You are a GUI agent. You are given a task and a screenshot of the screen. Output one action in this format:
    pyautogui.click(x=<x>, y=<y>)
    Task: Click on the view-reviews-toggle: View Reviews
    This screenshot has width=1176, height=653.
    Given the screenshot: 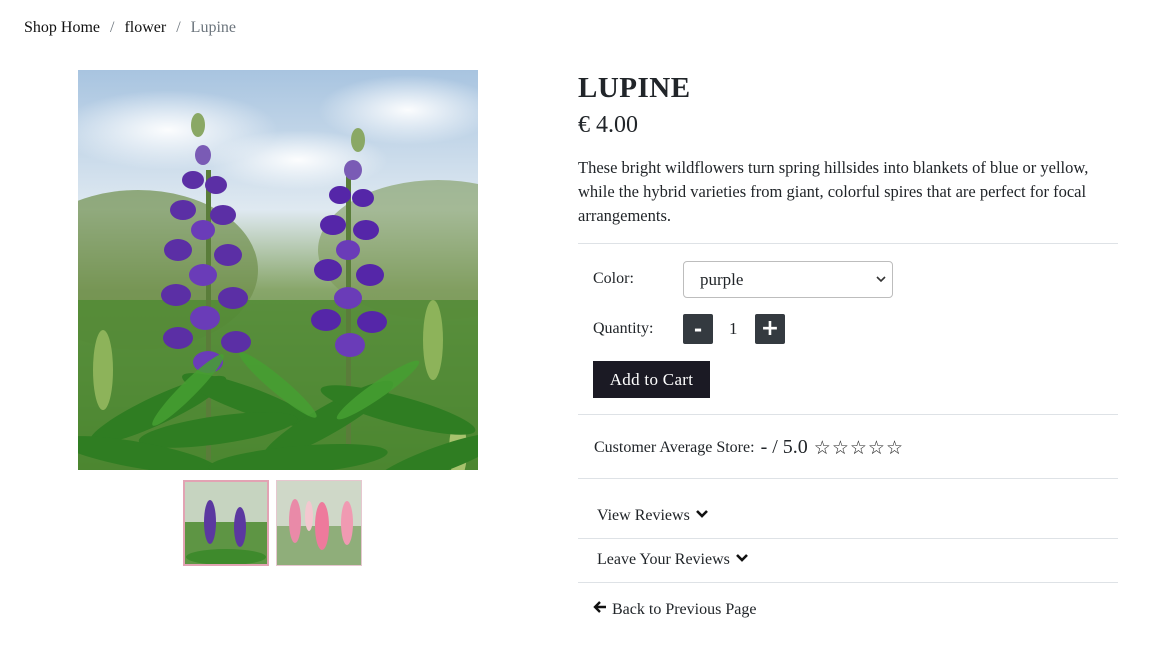 What is the action you would take?
    pyautogui.click(x=653, y=516)
    